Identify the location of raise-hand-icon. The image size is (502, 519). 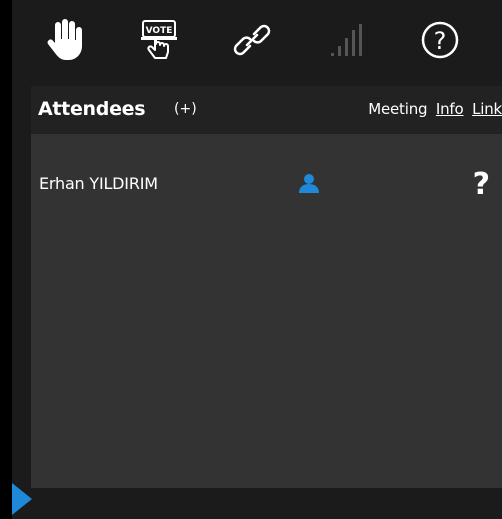
(64, 39).